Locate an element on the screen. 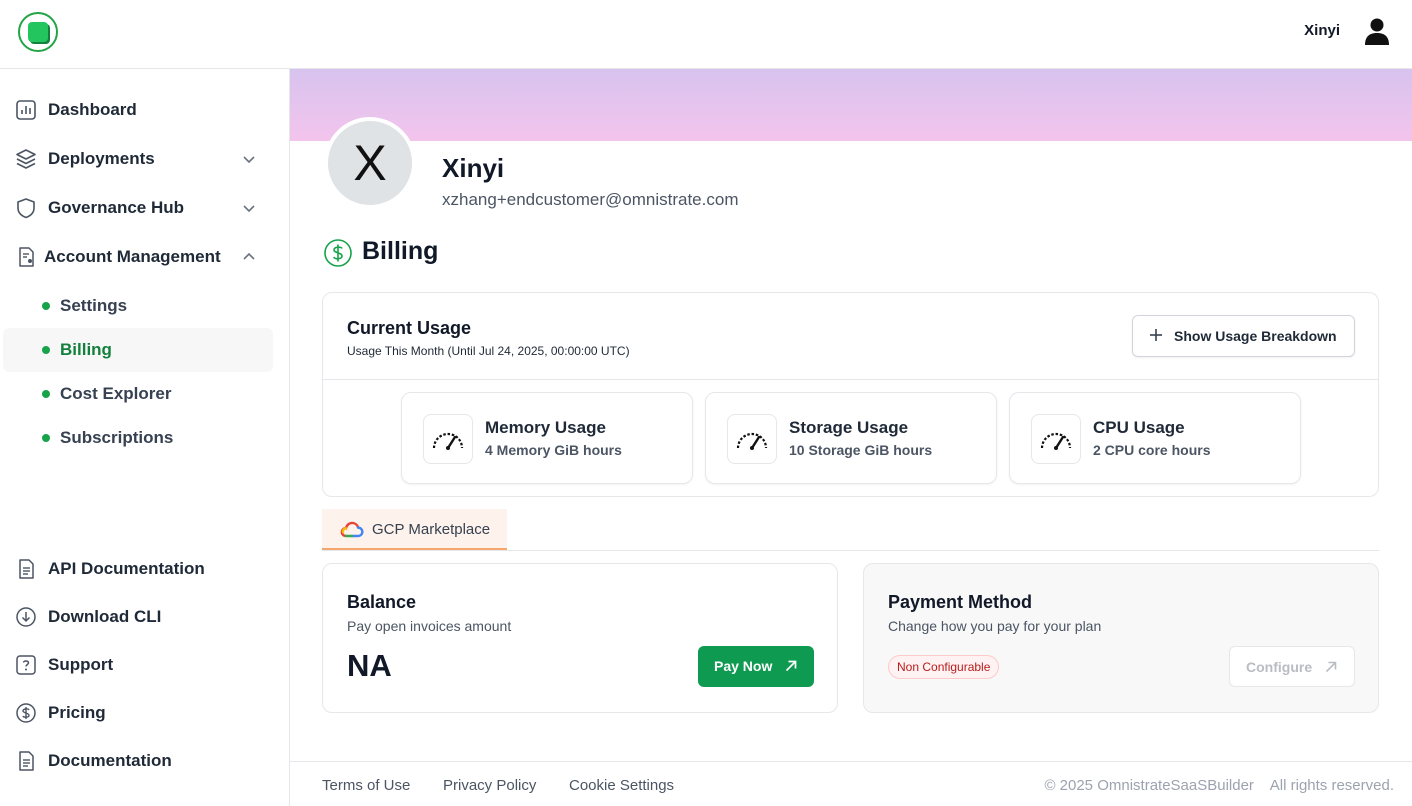  layers-icon is located at coordinates (26, 159).